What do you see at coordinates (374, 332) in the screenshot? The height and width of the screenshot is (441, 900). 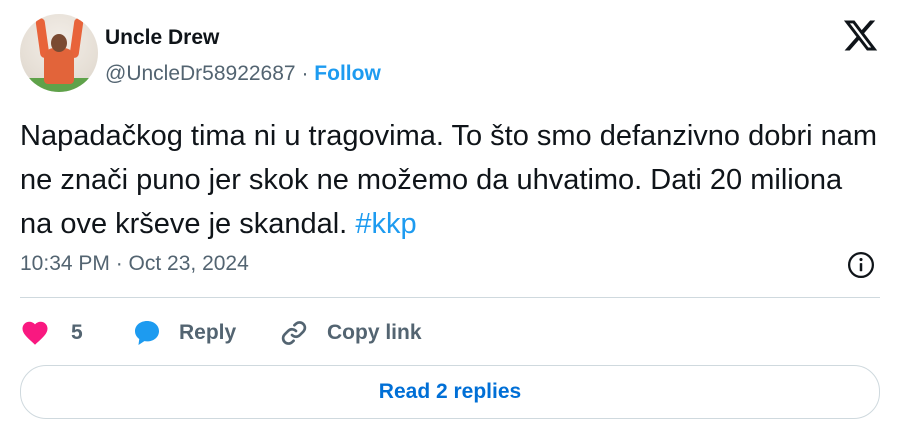 I see `copy-link-label: Copy link` at bounding box center [374, 332].